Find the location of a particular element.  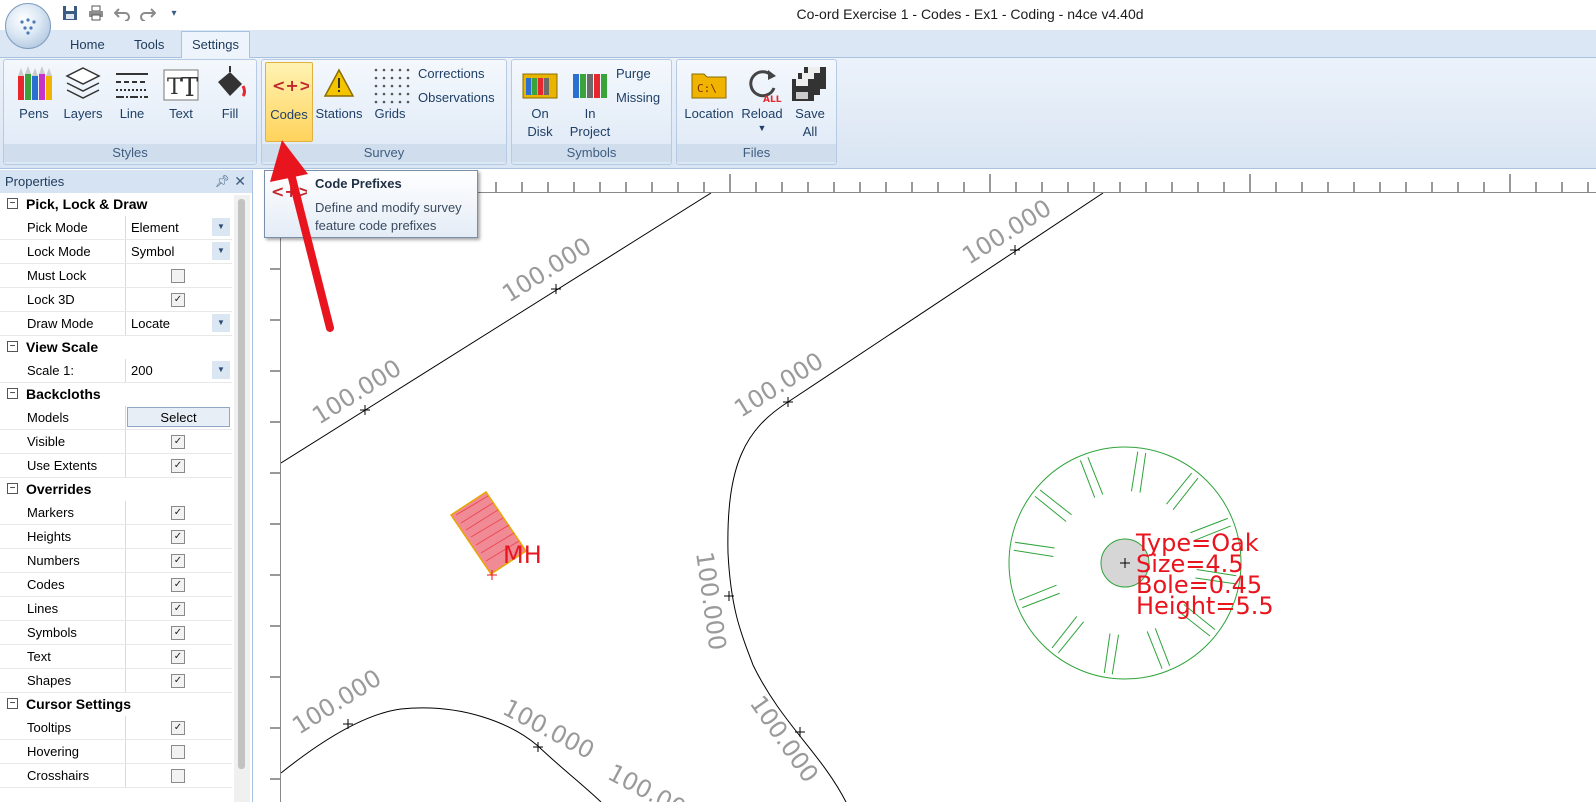

property-must-lock: Must Lock is located at coordinates (116, 276).